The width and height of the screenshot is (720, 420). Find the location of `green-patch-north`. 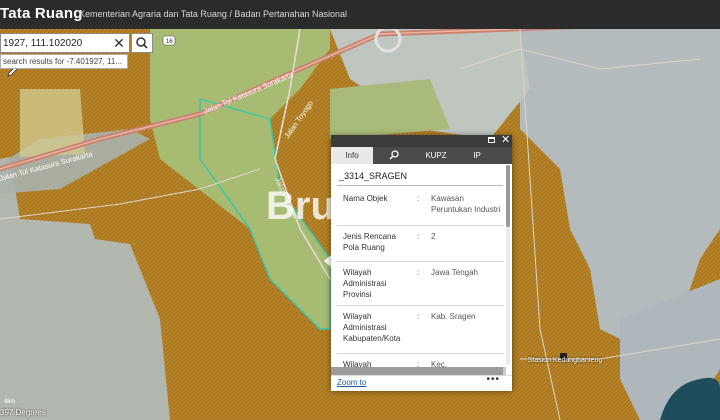

green-patch-north is located at coordinates (390, 109).